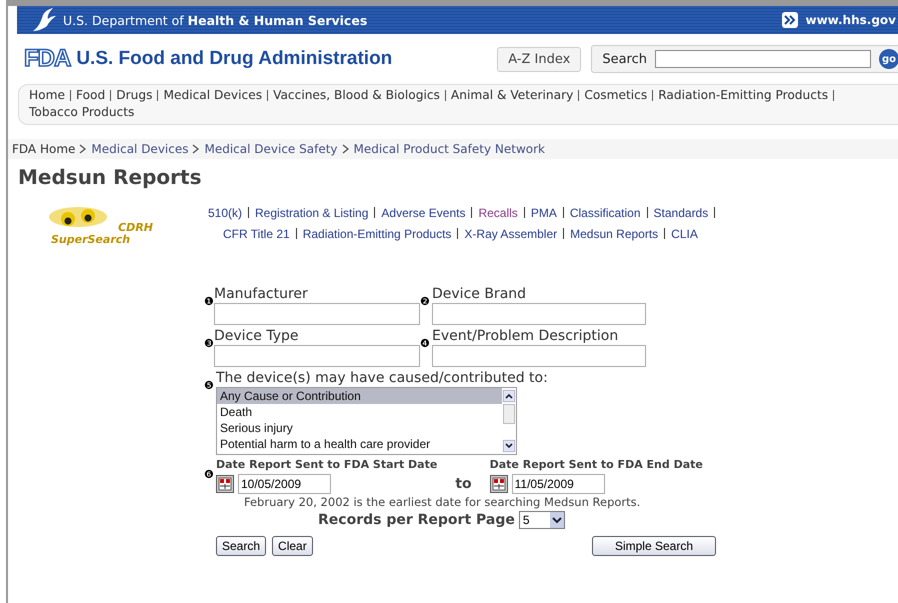  What do you see at coordinates (681, 213) in the screenshot?
I see `search-tool-link: Standards` at bounding box center [681, 213].